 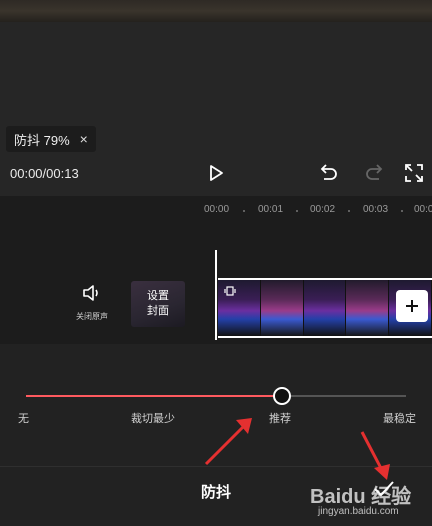 I want to click on video-preview, so click(x=216, y=11).